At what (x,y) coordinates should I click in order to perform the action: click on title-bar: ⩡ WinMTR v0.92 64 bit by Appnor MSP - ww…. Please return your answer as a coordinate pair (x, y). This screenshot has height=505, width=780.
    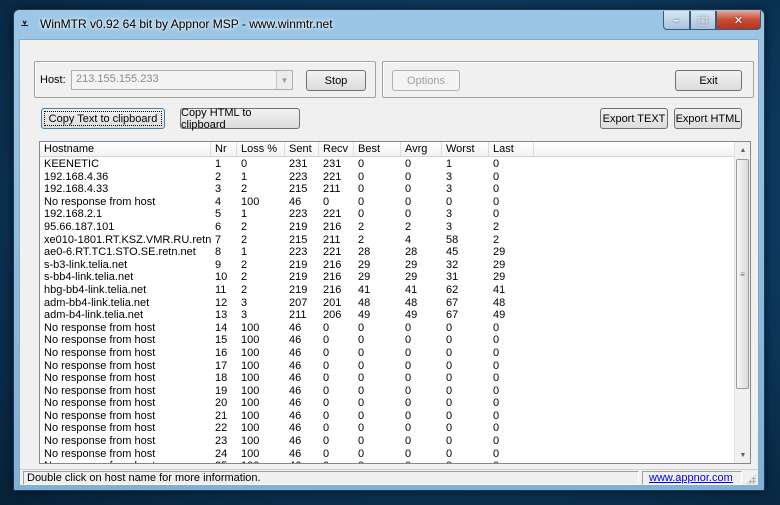
    Looking at the image, I should click on (389, 24).